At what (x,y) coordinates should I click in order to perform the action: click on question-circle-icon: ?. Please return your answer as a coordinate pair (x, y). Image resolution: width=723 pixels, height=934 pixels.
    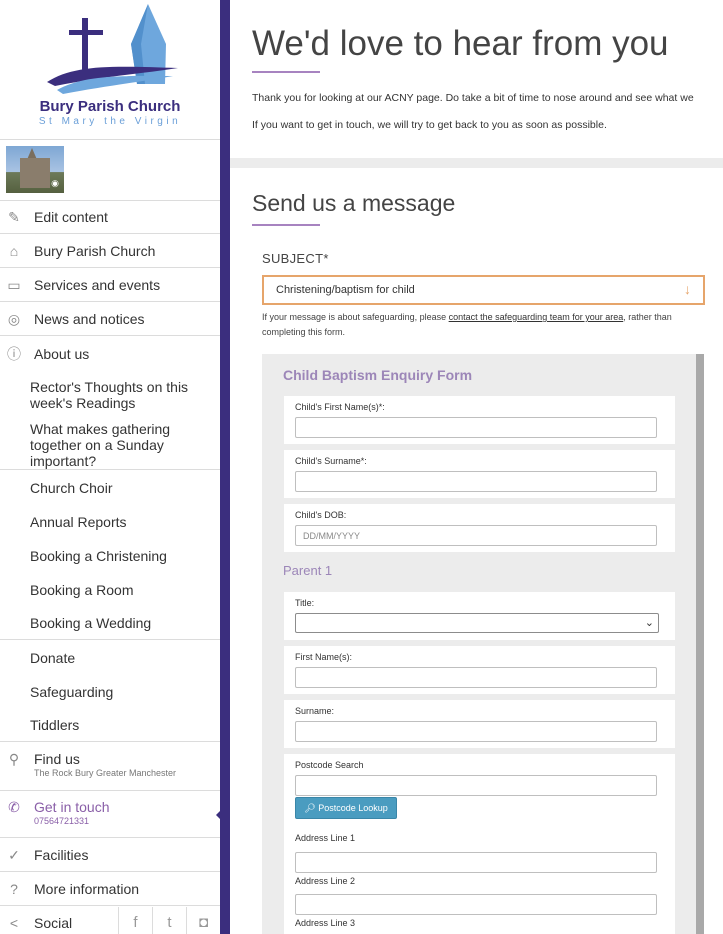
    Looking at the image, I should click on (14, 889).